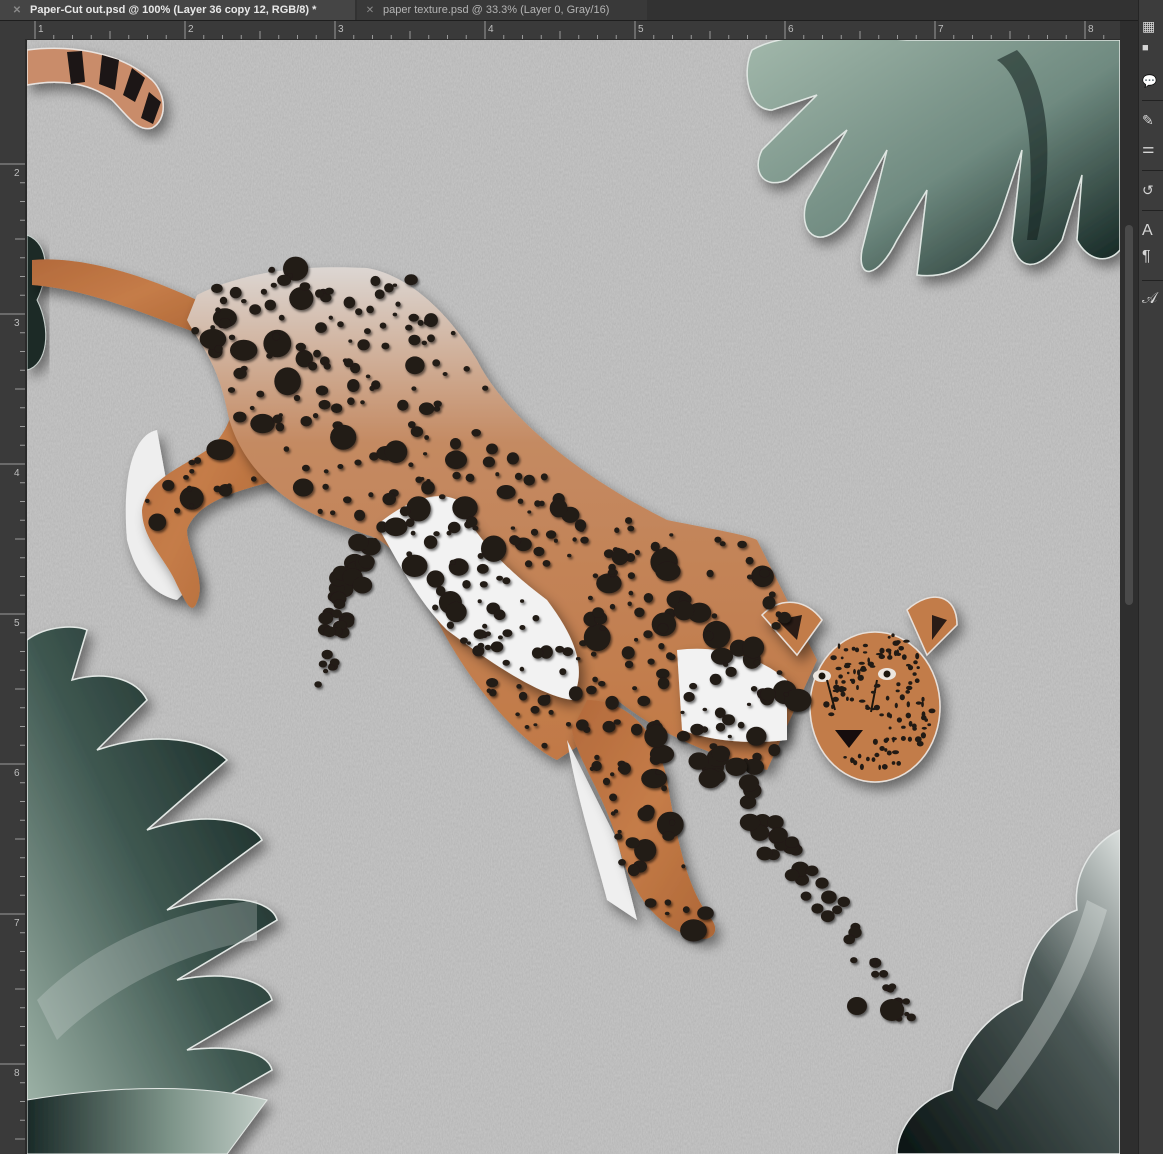 The height and width of the screenshot is (1154, 1163). Describe the element at coordinates (1152, 120) in the screenshot. I see `brush-icon: ✎` at that location.